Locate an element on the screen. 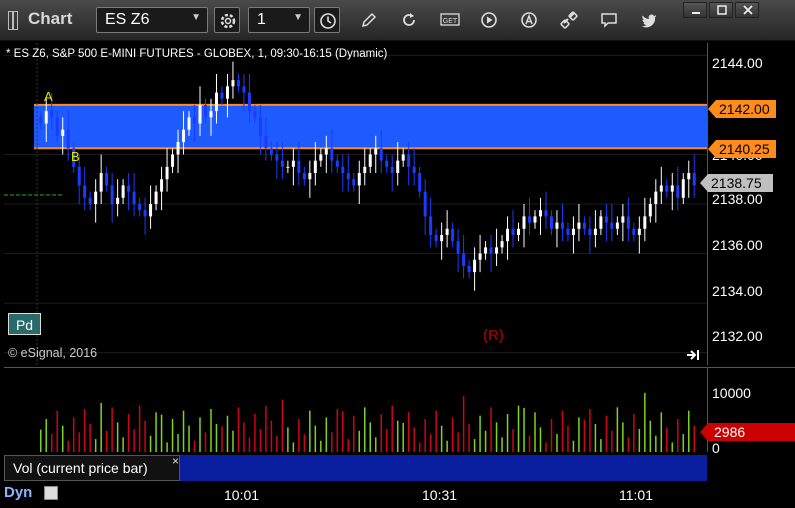  current-volume-label: 2986 is located at coordinates (747, 432).